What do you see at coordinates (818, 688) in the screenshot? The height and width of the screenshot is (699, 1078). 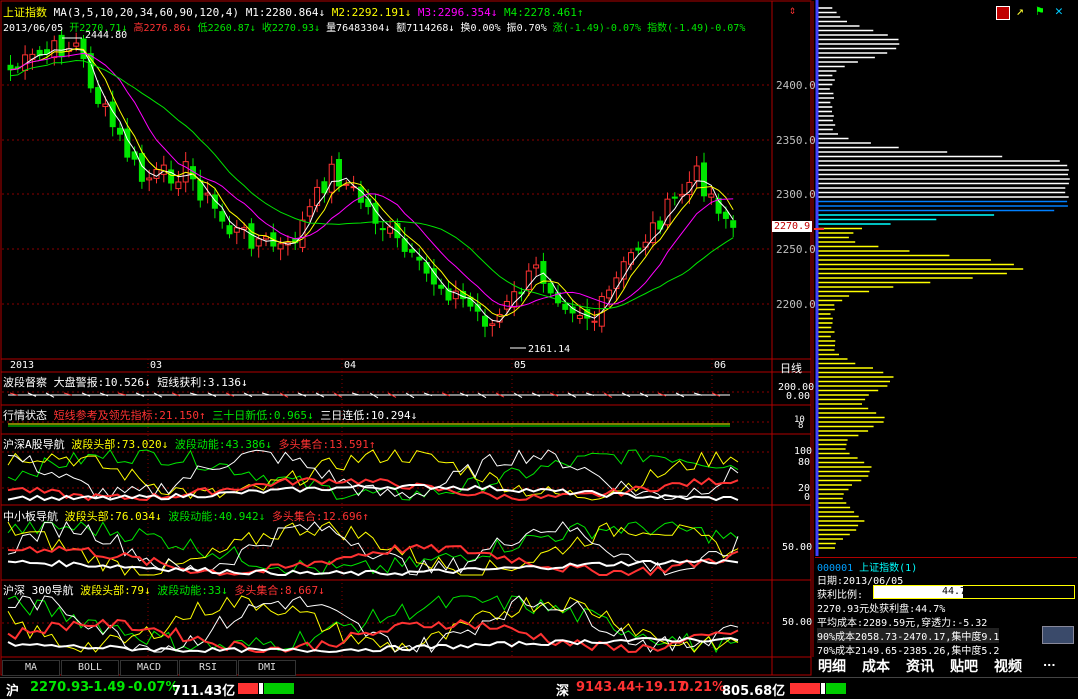 I see `sz-breadth-bar` at bounding box center [818, 688].